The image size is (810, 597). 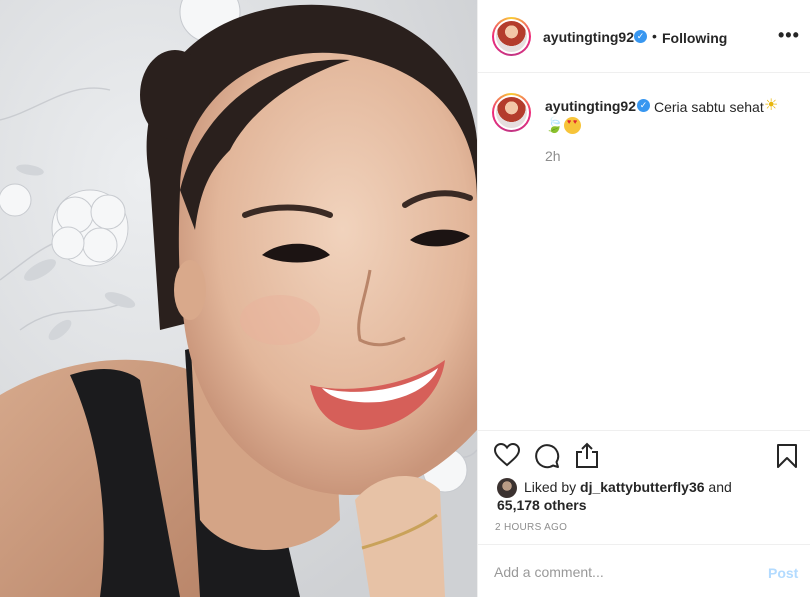 What do you see at coordinates (789, 35) in the screenshot?
I see `more-options-icon: •••` at bounding box center [789, 35].